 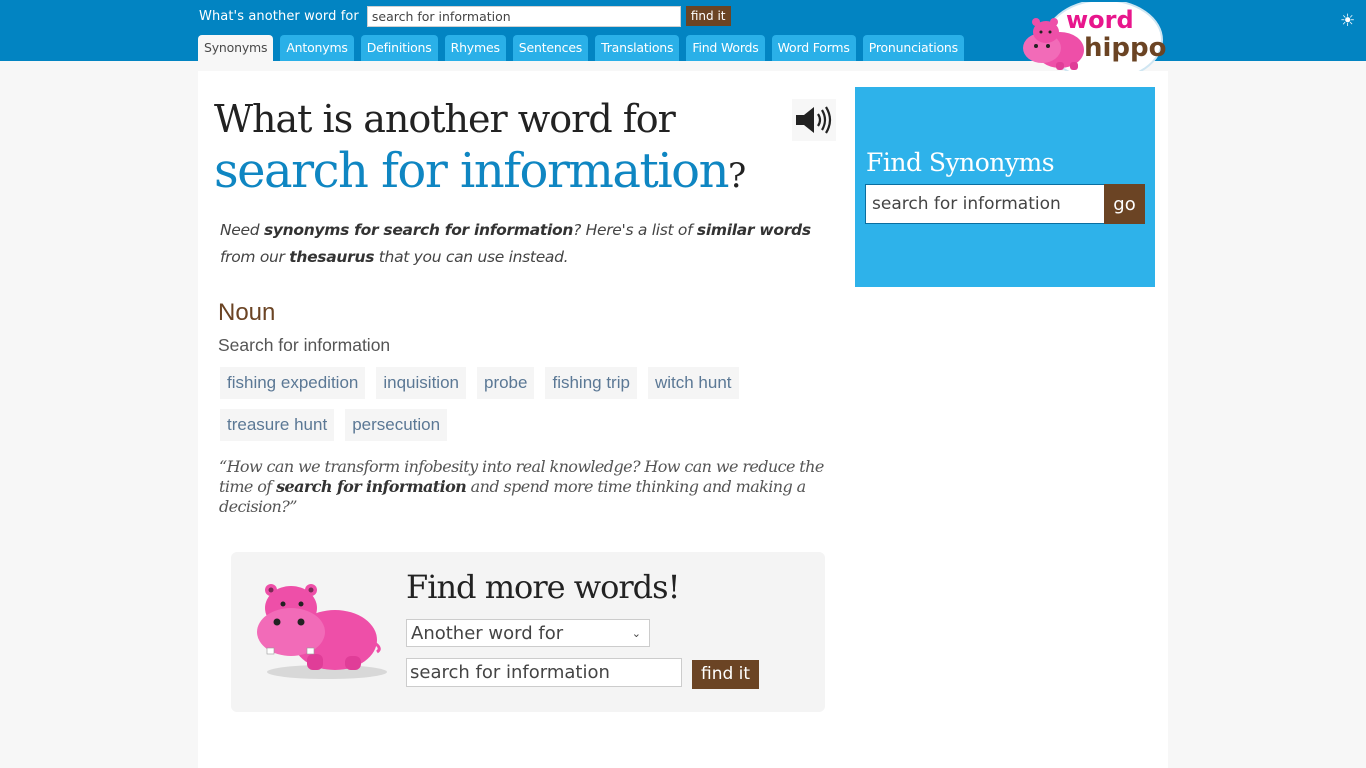 I want to click on pronounce-button, so click(x=814, y=120).